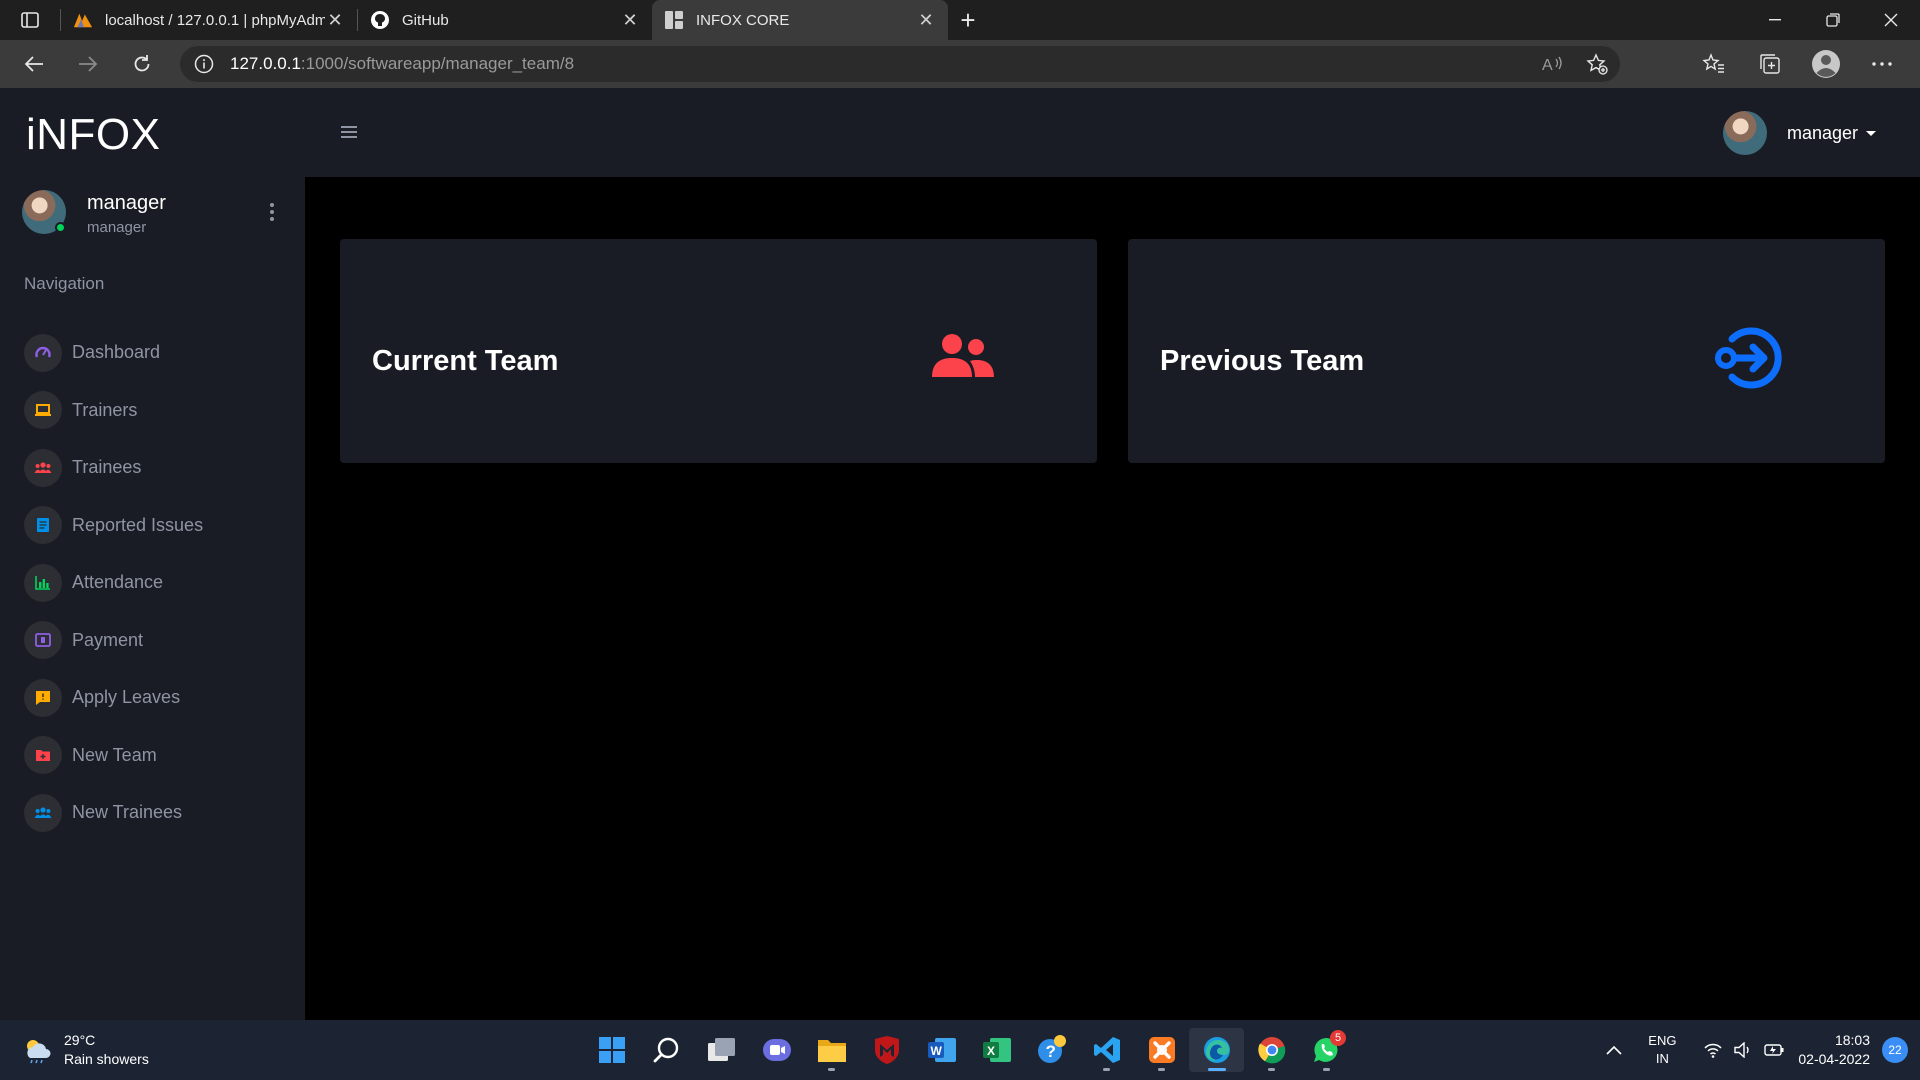 The image size is (1920, 1080). What do you see at coordinates (1770, 64) in the screenshot?
I see `collections-button` at bounding box center [1770, 64].